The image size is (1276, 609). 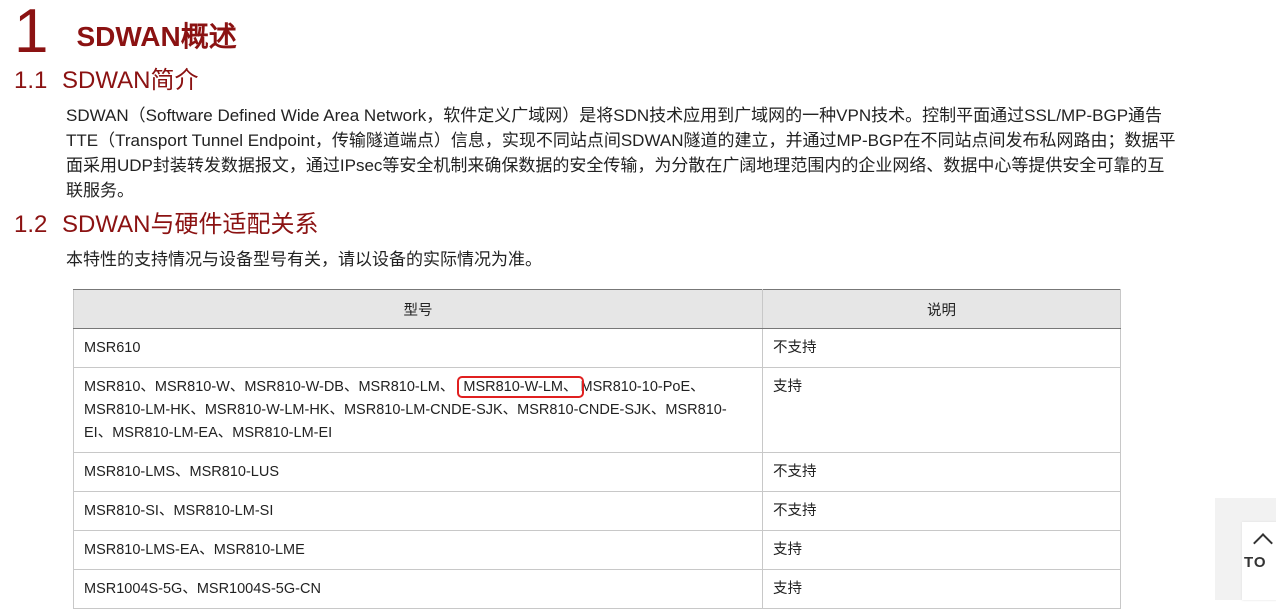 What do you see at coordinates (31, 80) in the screenshot?
I see `section-number: 1.1` at bounding box center [31, 80].